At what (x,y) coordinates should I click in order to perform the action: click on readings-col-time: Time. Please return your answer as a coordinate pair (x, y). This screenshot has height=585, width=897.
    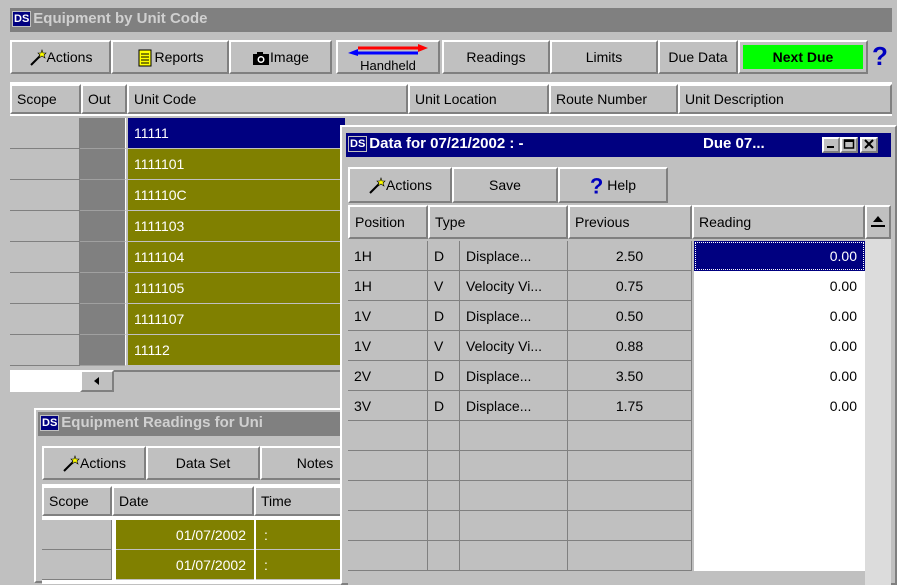
    Looking at the image, I should click on (303, 501).